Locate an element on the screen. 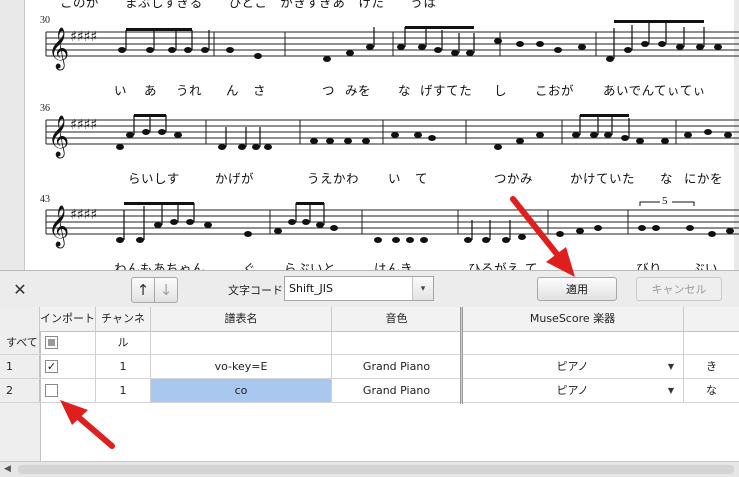  apply-button: 適用 is located at coordinates (577, 289).